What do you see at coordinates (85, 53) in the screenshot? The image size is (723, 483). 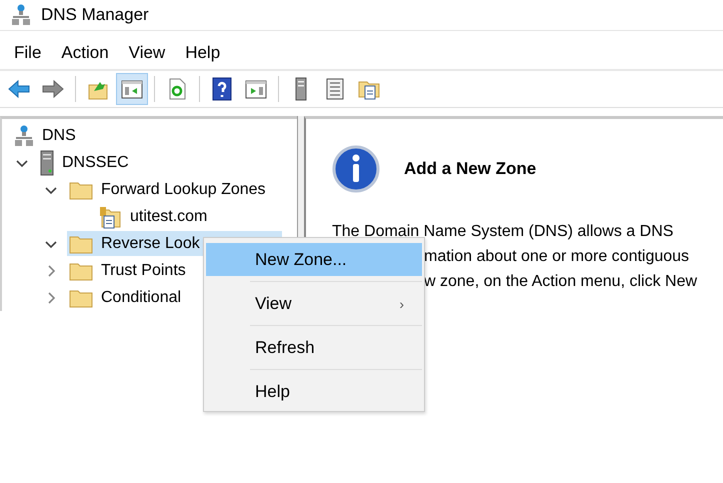 I see `menu-item: Action` at bounding box center [85, 53].